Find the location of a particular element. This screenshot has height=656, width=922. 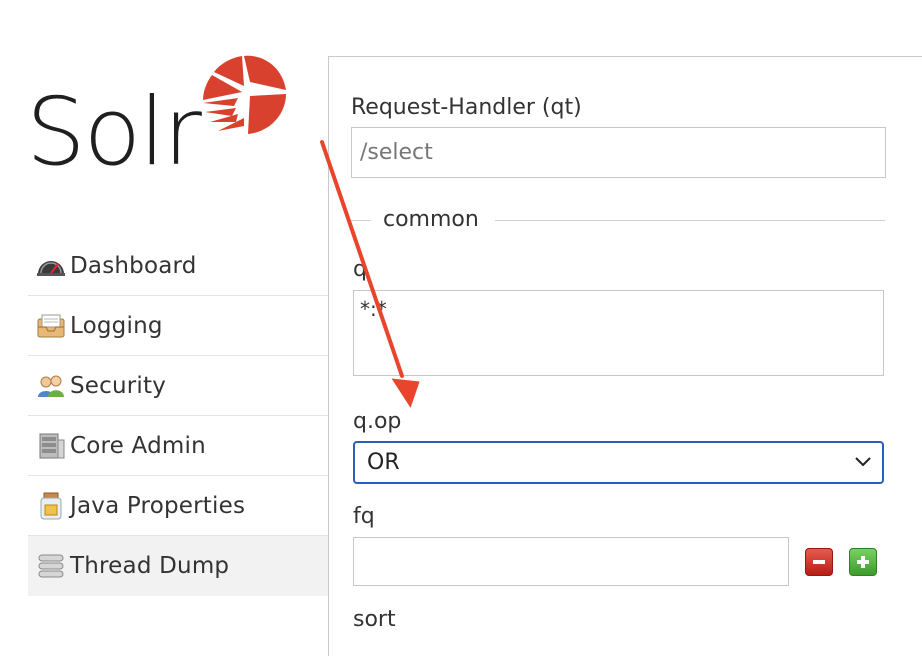

sidebar-item-logging: Logging is located at coordinates (178, 326).